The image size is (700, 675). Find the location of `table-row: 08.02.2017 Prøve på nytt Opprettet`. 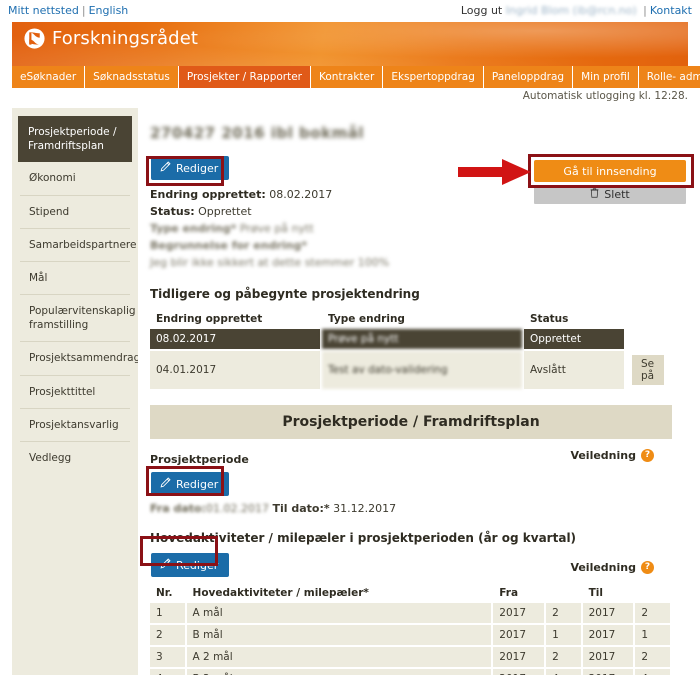

table-row: 08.02.2017 Prøve på nytt Opprettet is located at coordinates (410, 339).